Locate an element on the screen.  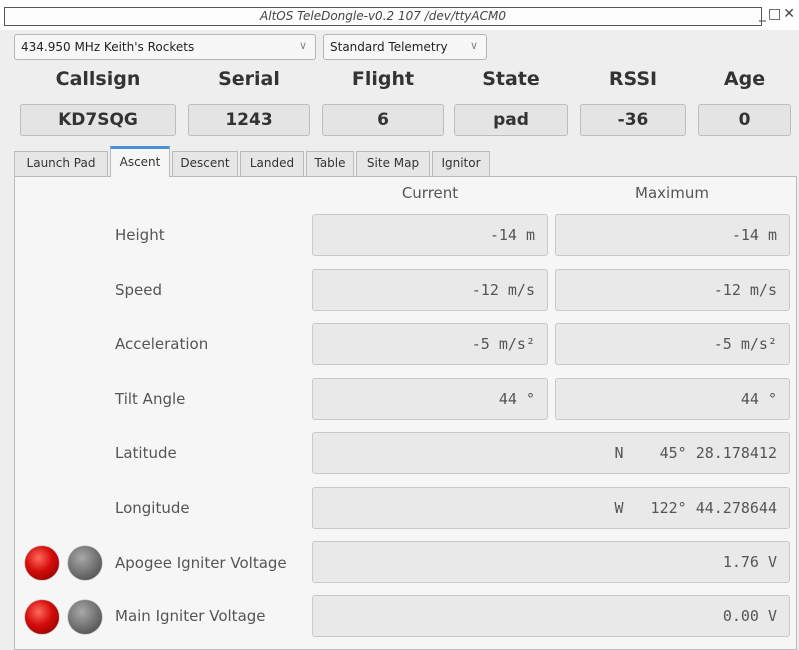
main-status-led-red is located at coordinates (42, 617).